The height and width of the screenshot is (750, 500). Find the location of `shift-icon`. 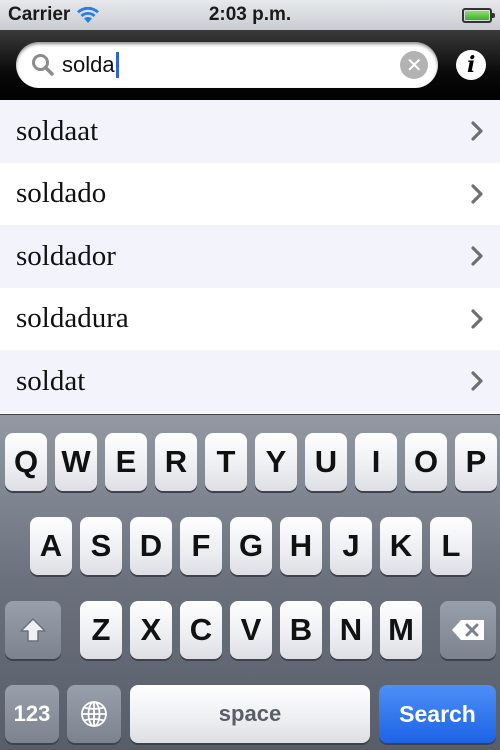

shift-icon is located at coordinates (33, 630).